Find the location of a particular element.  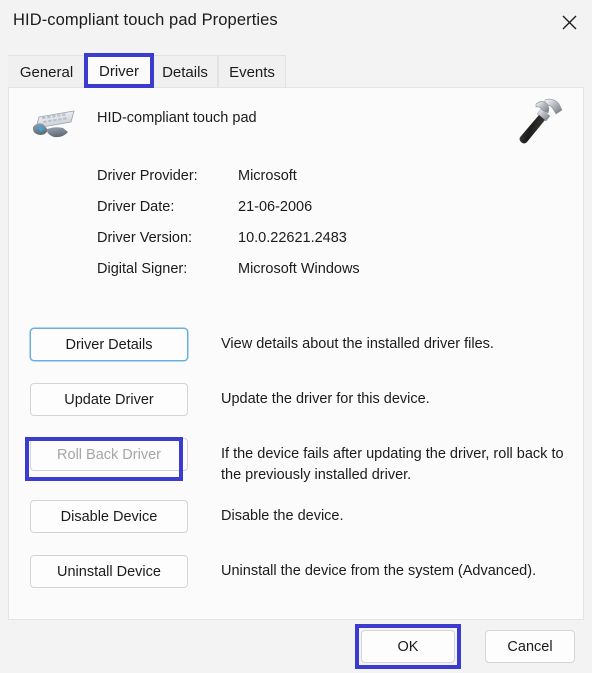

disable-device-description: Disable the device. is located at coordinates (282, 516).